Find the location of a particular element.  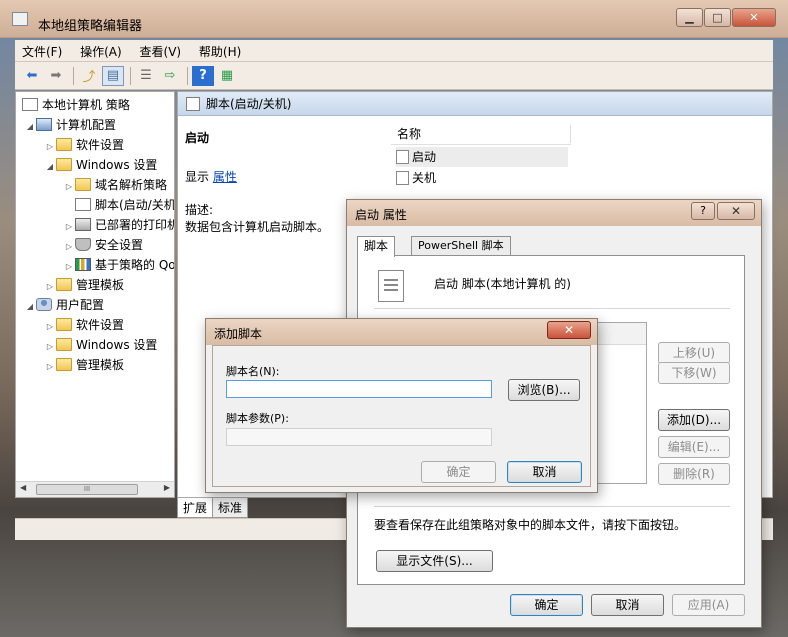

move-down-button: 下移(W) is located at coordinates (694, 373).